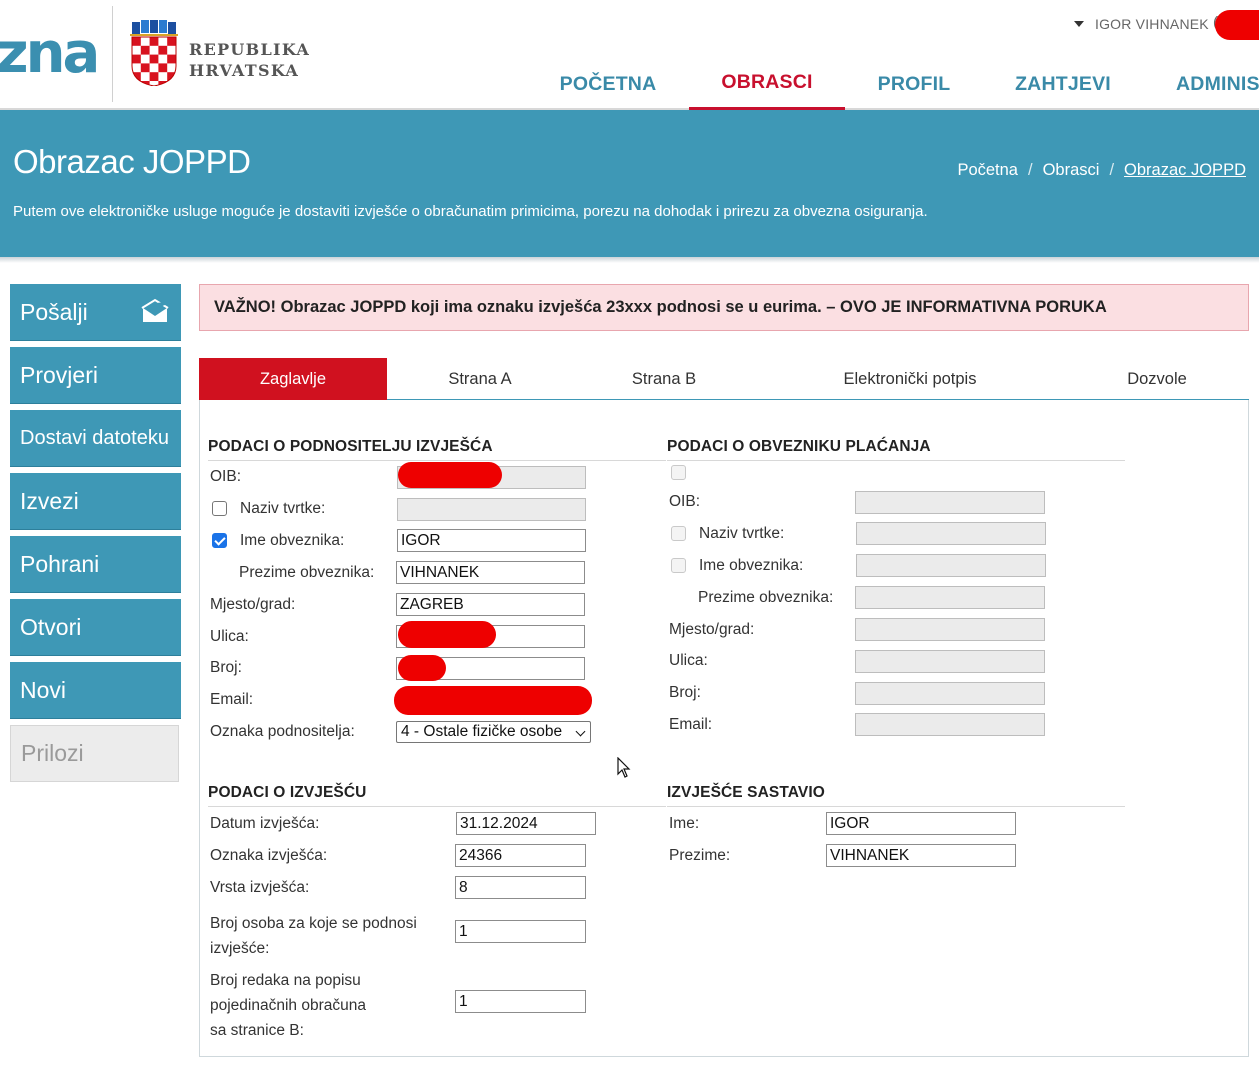  What do you see at coordinates (1079, 24) in the screenshot?
I see `caret-down-icon` at bounding box center [1079, 24].